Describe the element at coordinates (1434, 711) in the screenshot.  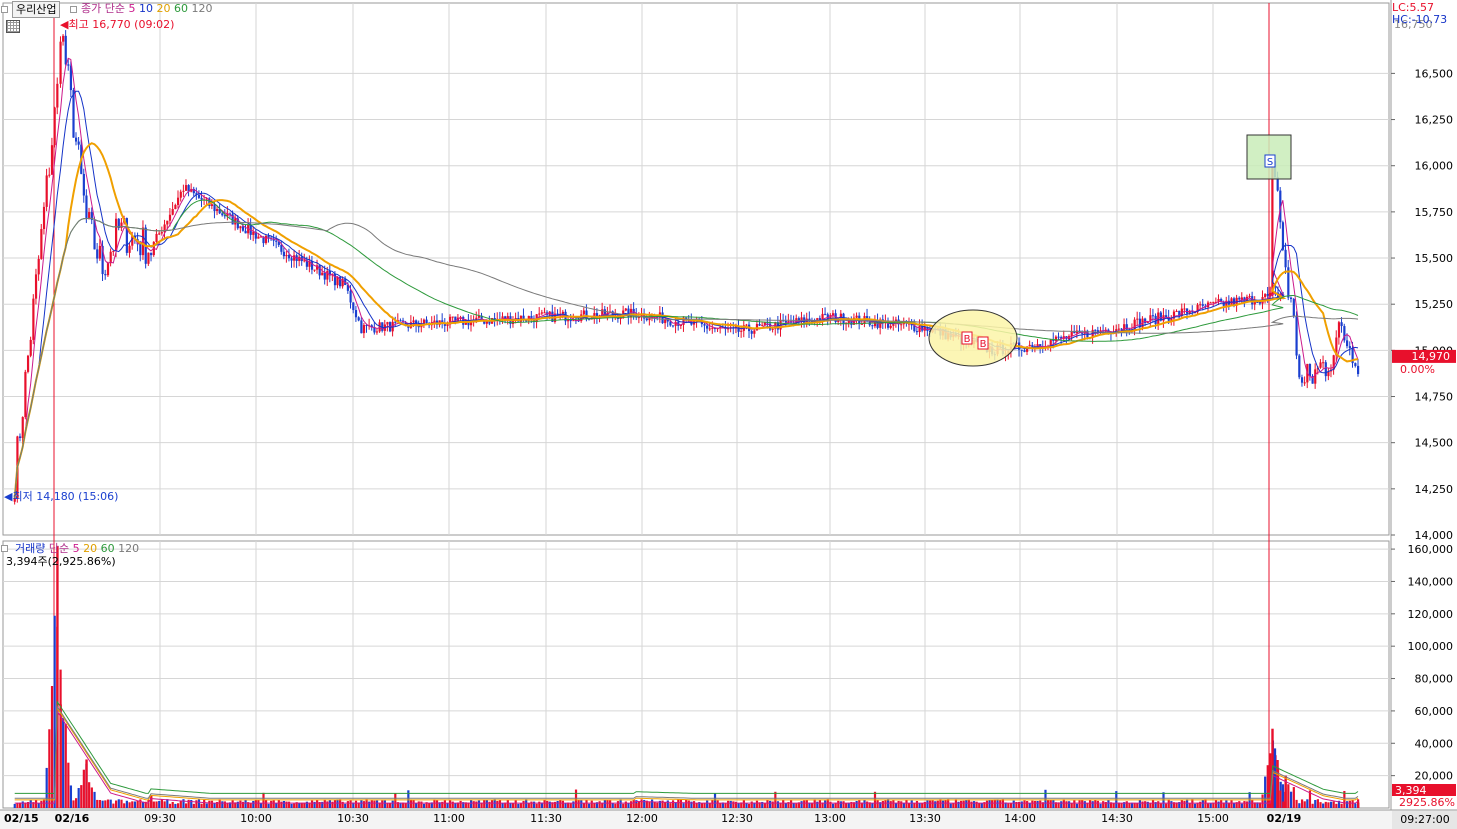
I see `volume-tick-label: 60,000` at that location.